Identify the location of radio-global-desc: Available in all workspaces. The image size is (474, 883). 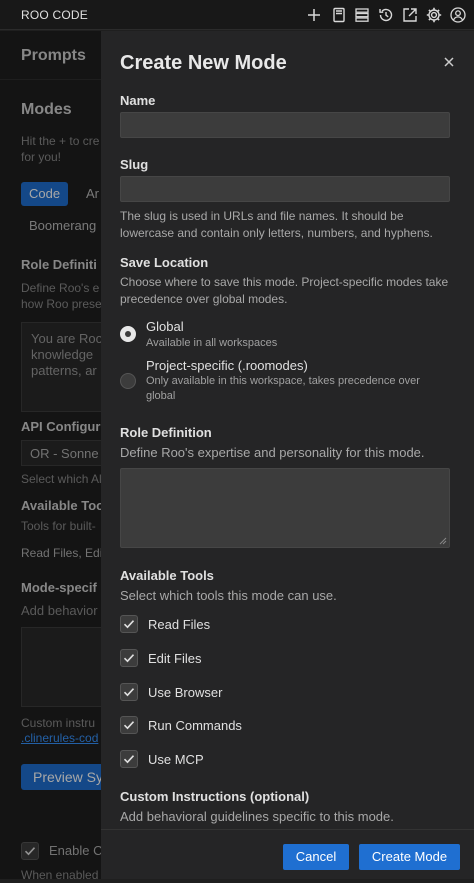
(212, 343).